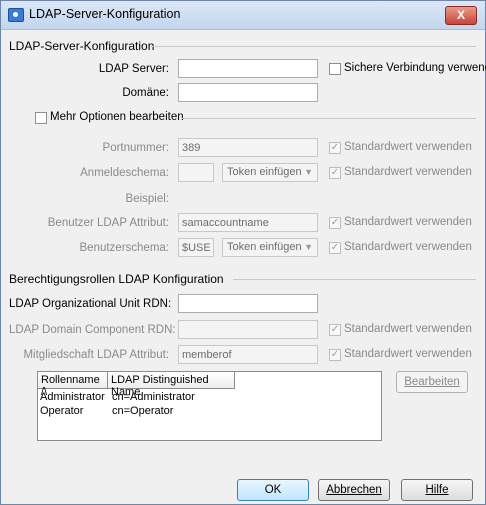 This screenshot has height=505, width=486. What do you see at coordinates (335, 355) in the screenshot?
I see `membership-default-checkbox: ✓` at bounding box center [335, 355].